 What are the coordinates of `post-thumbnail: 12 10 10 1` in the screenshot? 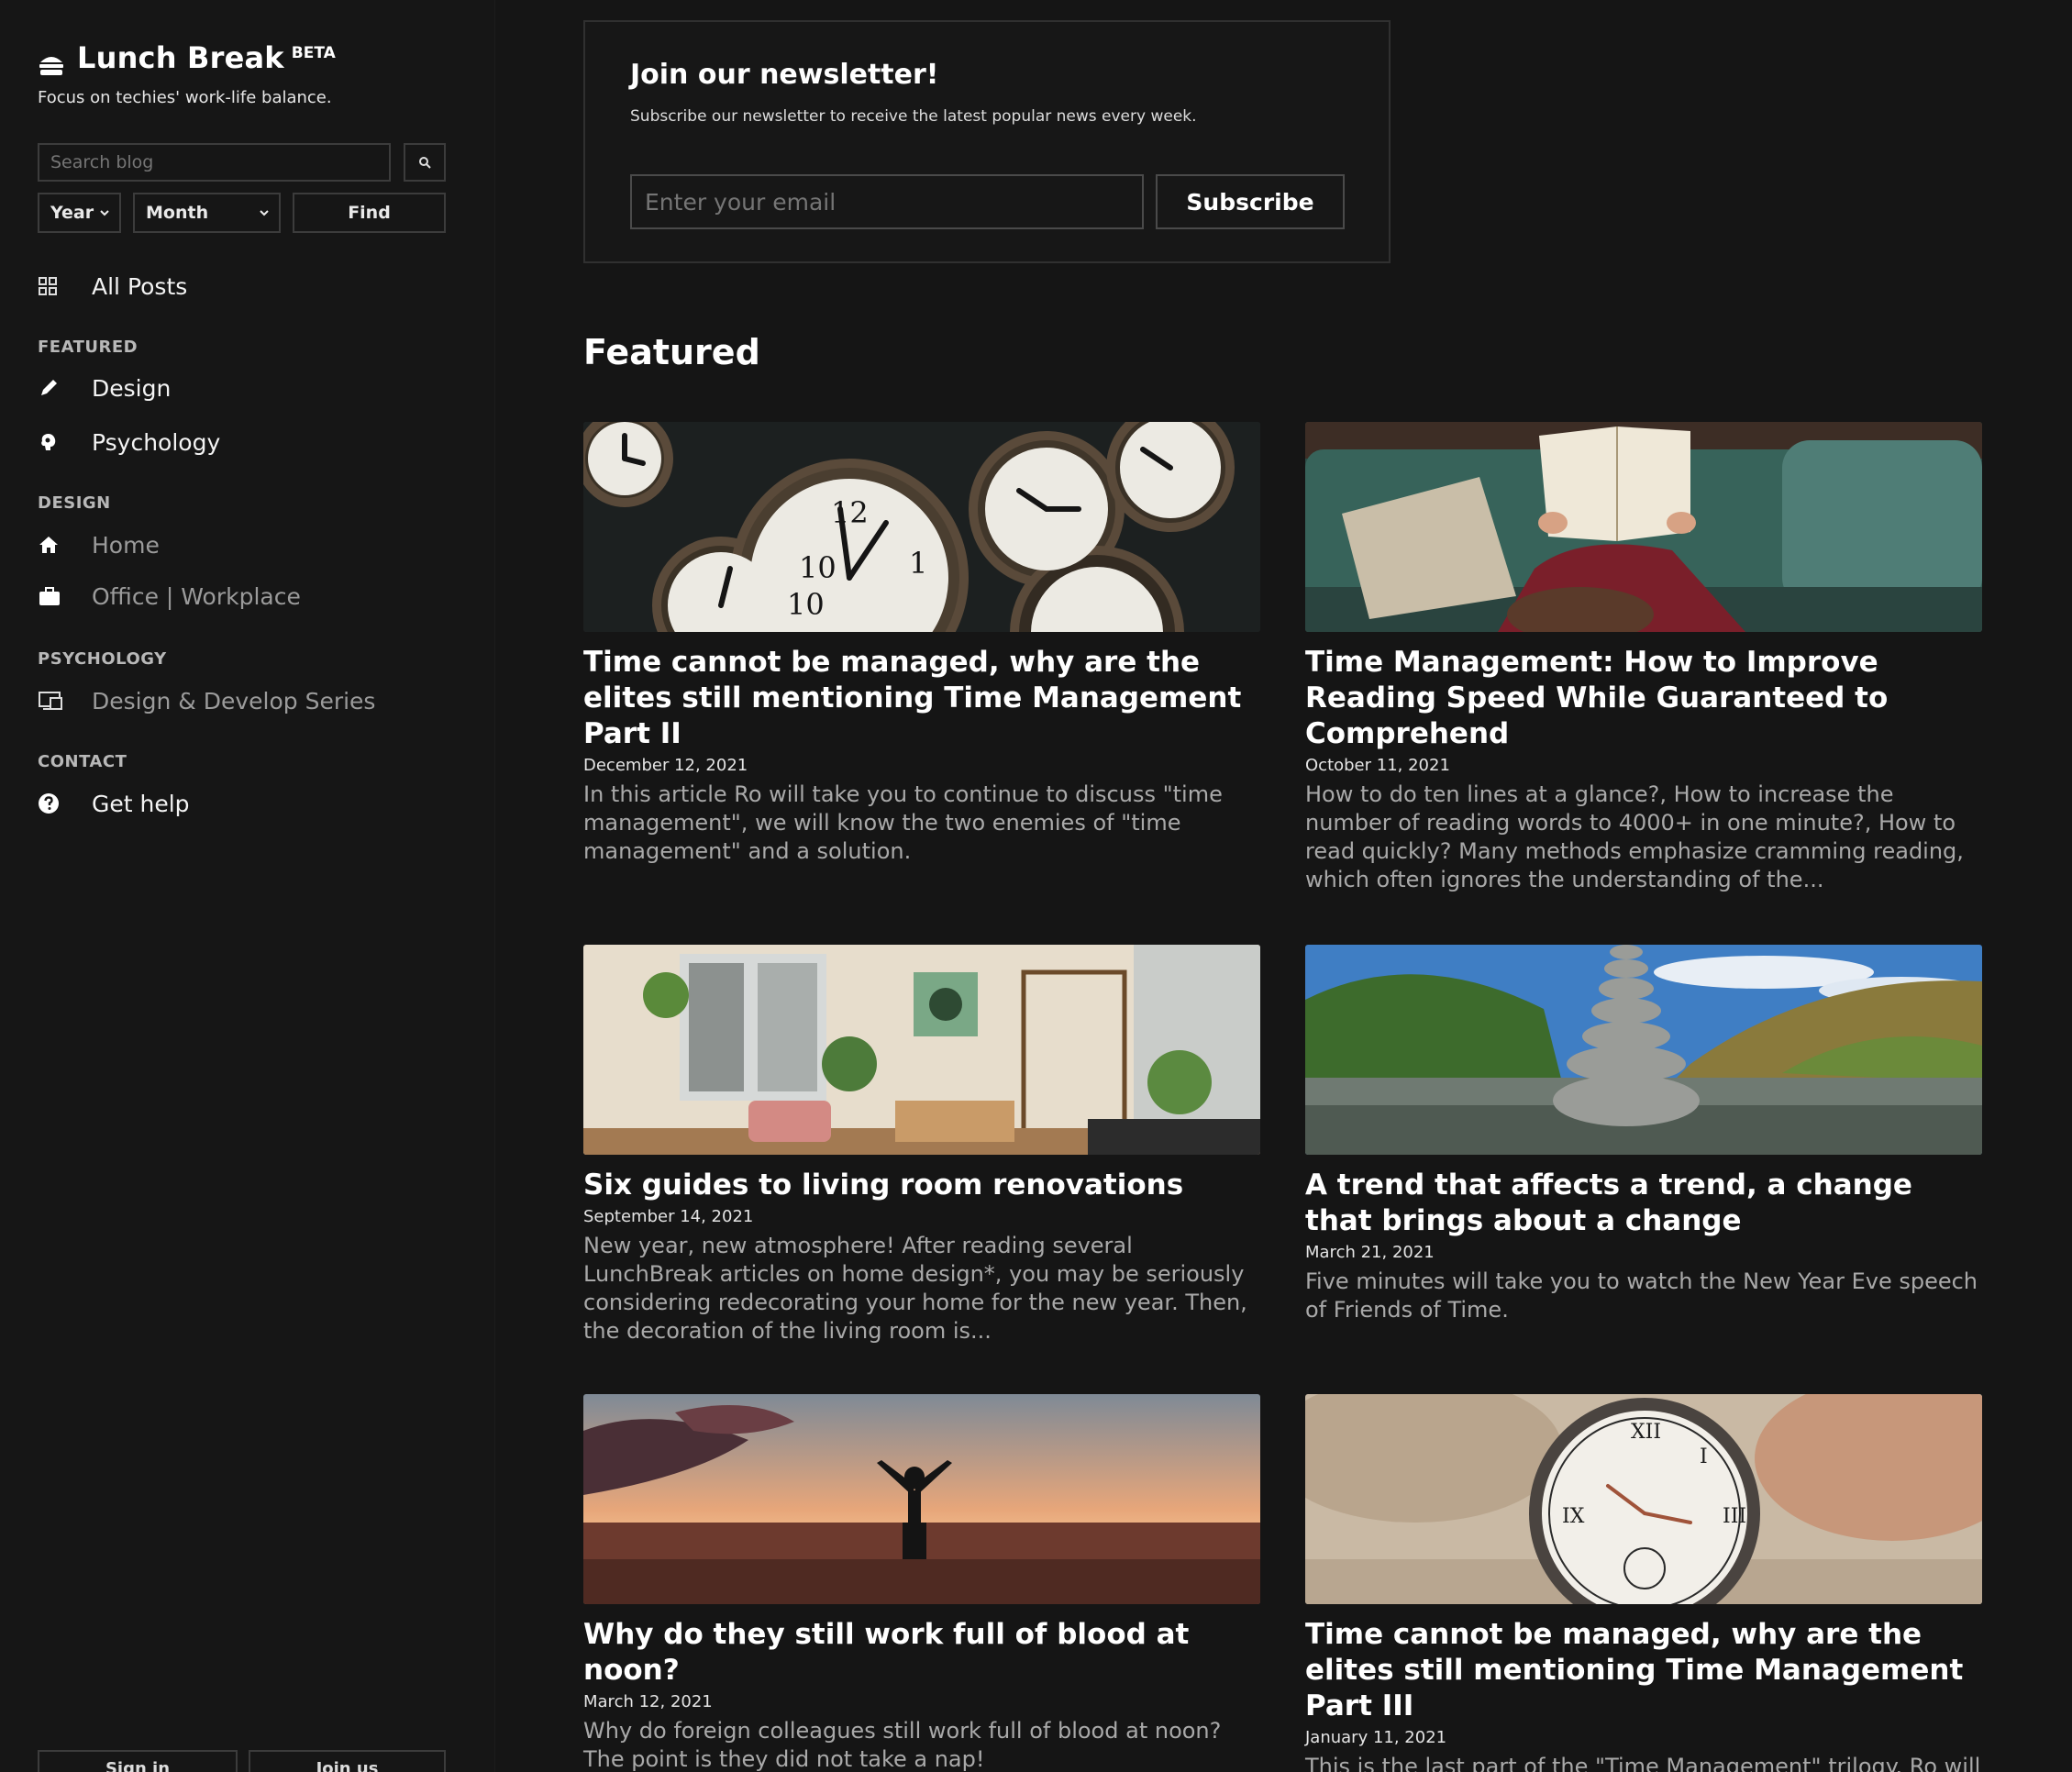 It's located at (922, 527).